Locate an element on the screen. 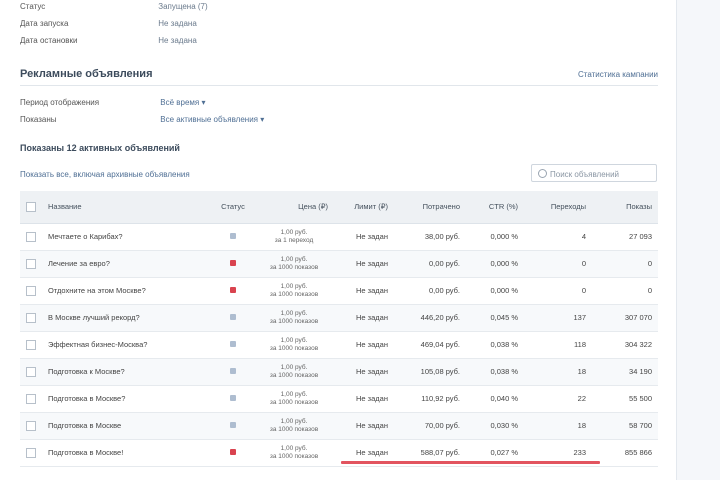  section-divider is located at coordinates (339, 85).